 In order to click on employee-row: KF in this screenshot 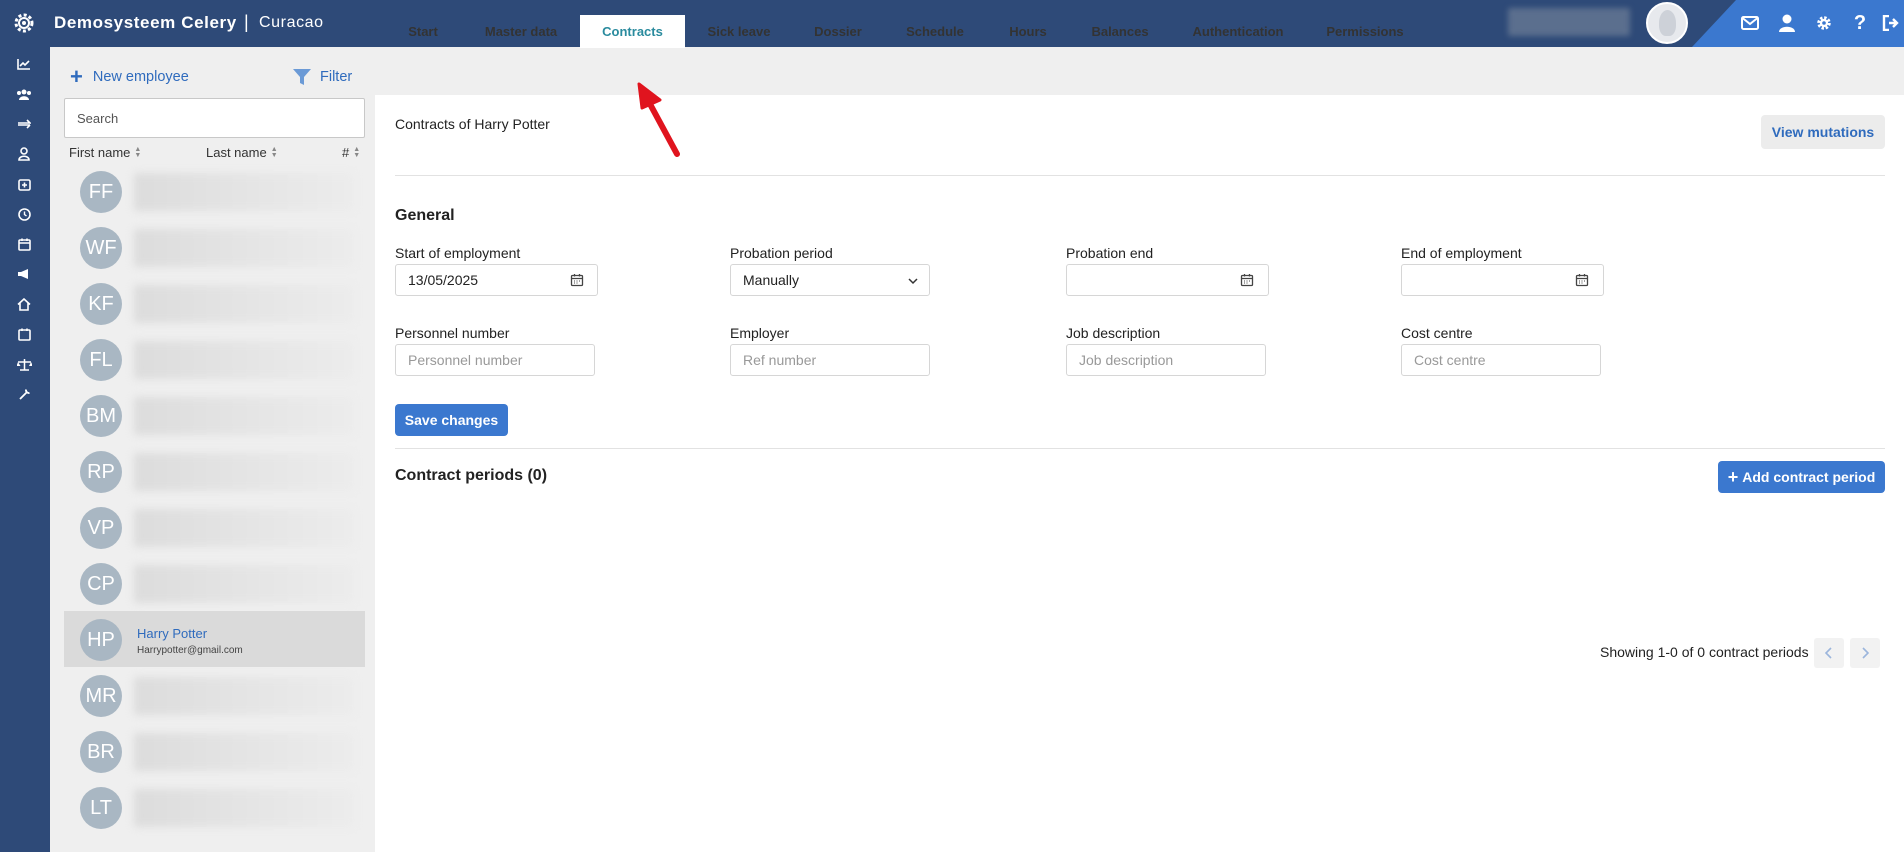, I will do `click(214, 303)`.